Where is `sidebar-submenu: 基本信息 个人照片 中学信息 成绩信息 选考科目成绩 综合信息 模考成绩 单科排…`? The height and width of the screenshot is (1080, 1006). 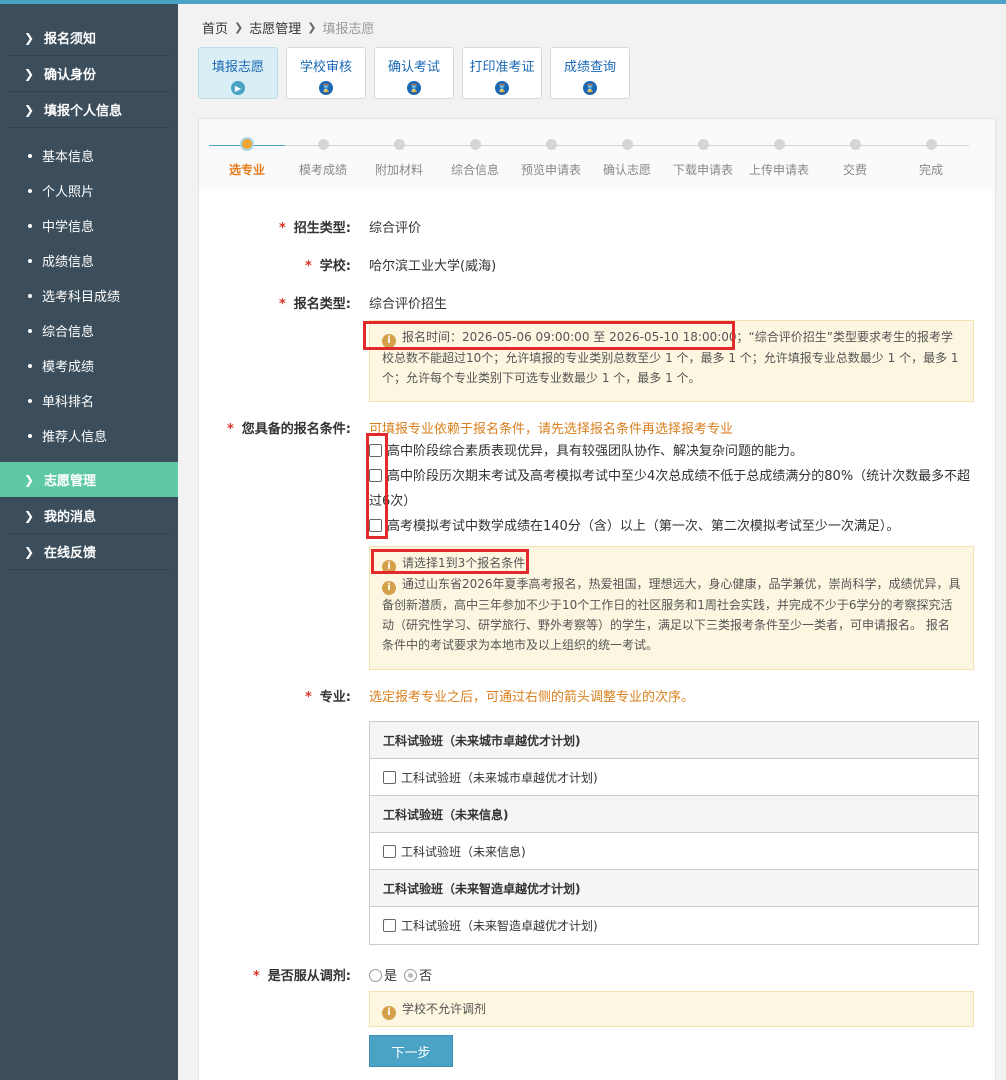
sidebar-submenu: 基本信息 个人照片 中学信息 成绩信息 选考科目成绩 综合信息 模考成绩 单科排… is located at coordinates (89, 295).